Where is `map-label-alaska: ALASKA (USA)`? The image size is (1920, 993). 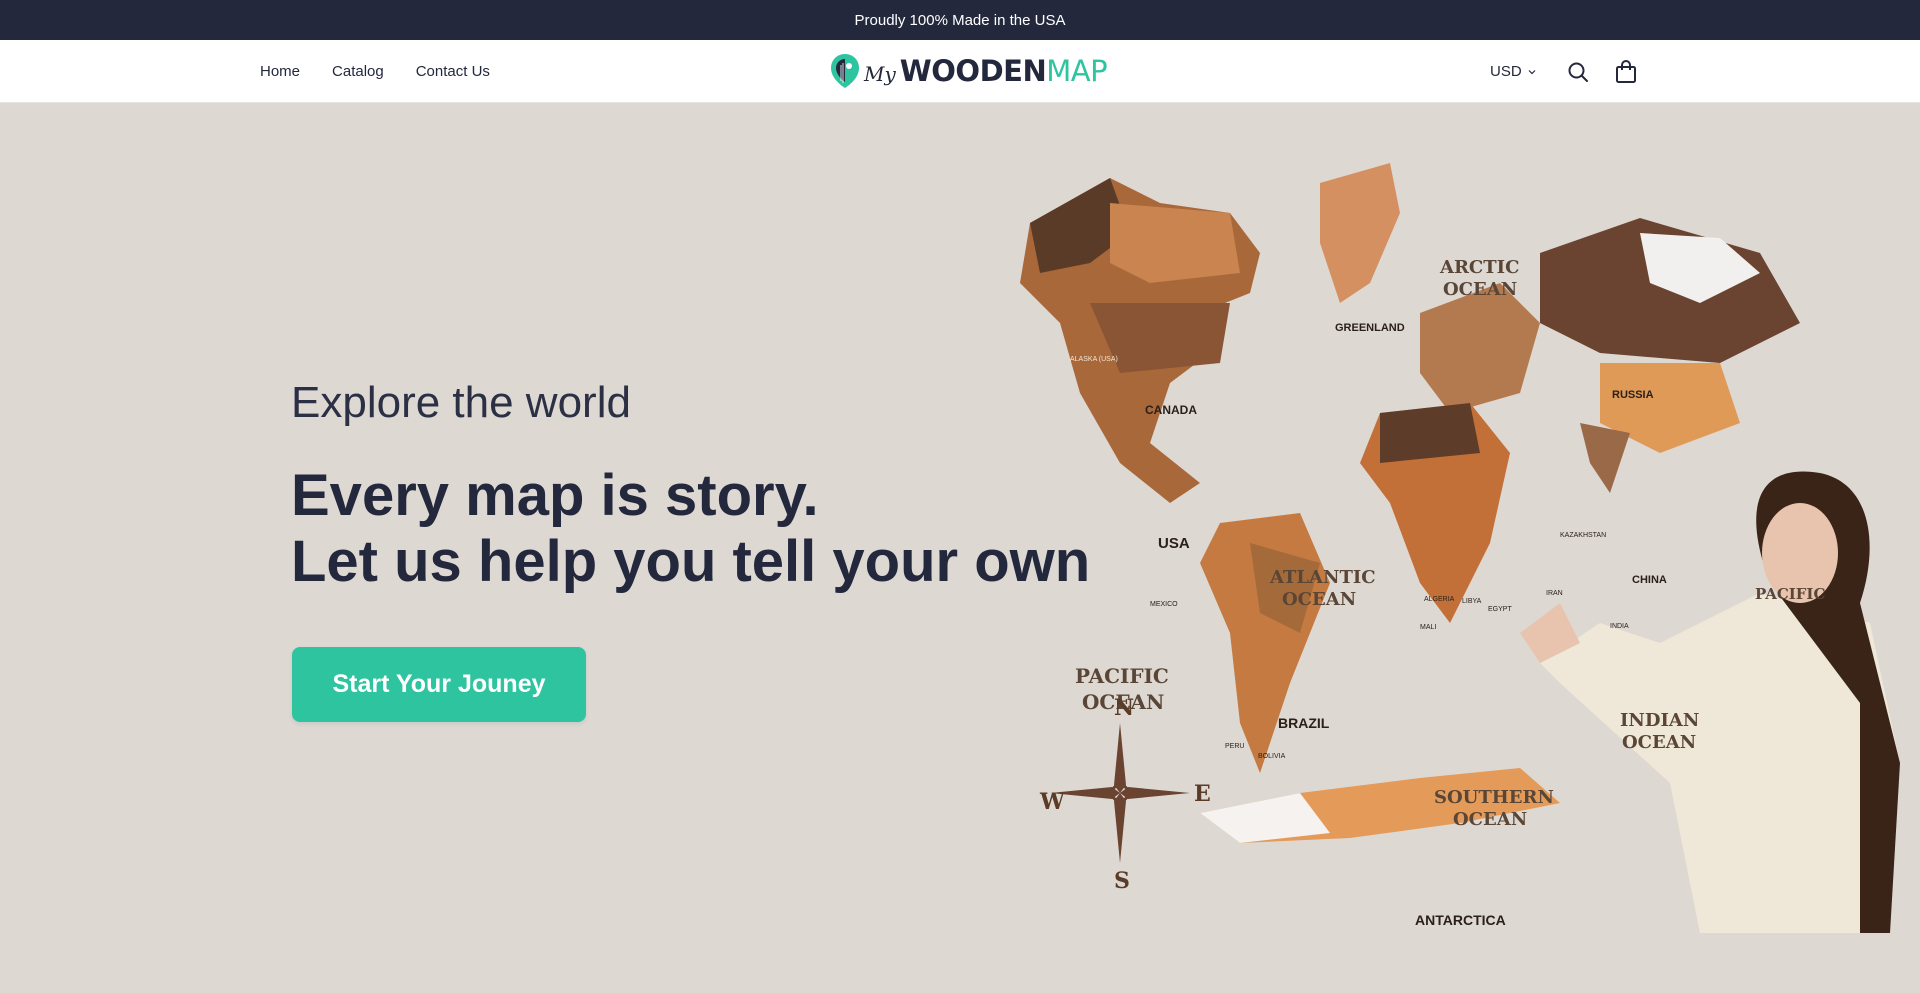
map-label-alaska: ALASKA (USA) is located at coordinates (1094, 359).